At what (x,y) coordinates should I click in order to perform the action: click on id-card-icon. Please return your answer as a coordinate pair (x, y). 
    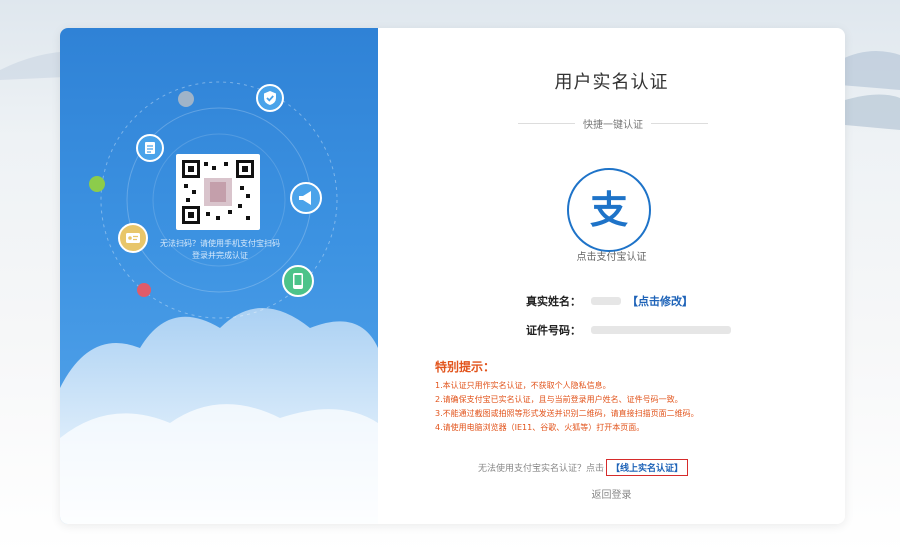
    Looking at the image, I should click on (133, 238).